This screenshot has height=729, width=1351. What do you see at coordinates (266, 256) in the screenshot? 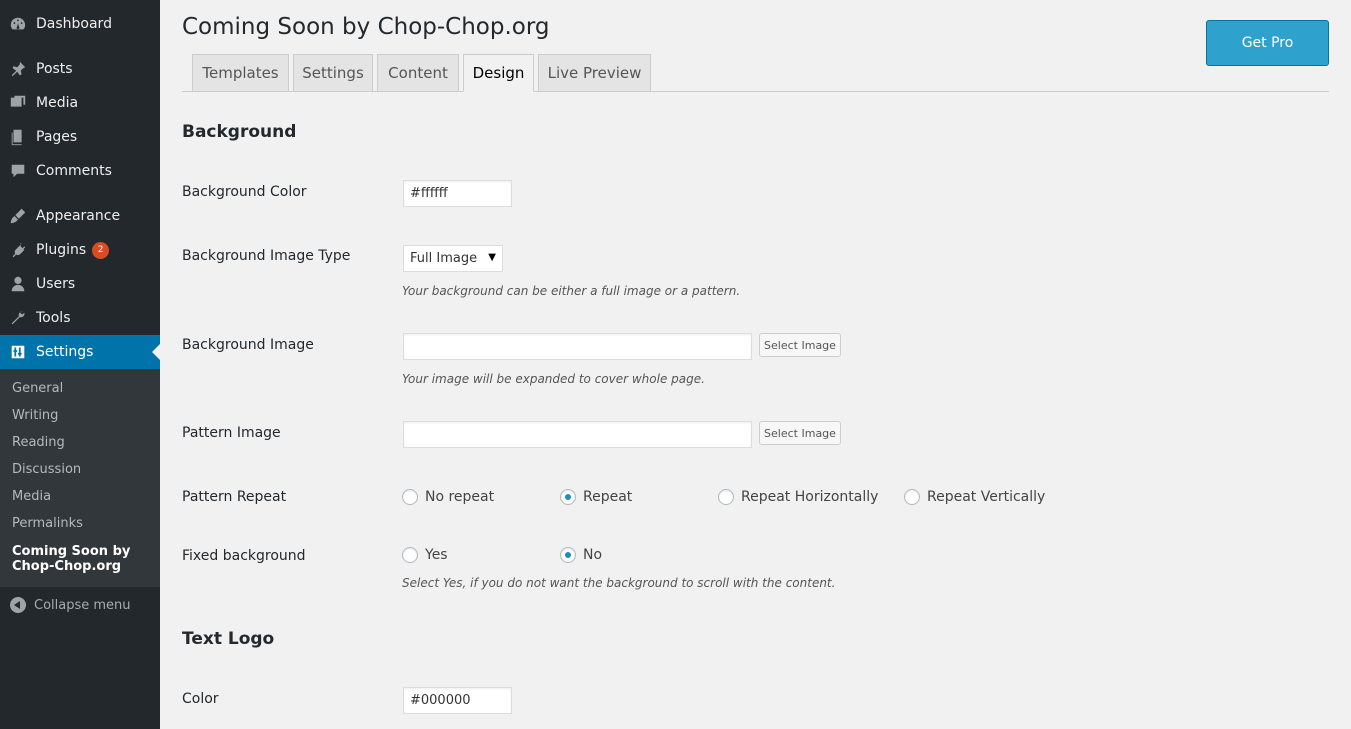
I see `background-image-type-label: Background Image Type` at bounding box center [266, 256].